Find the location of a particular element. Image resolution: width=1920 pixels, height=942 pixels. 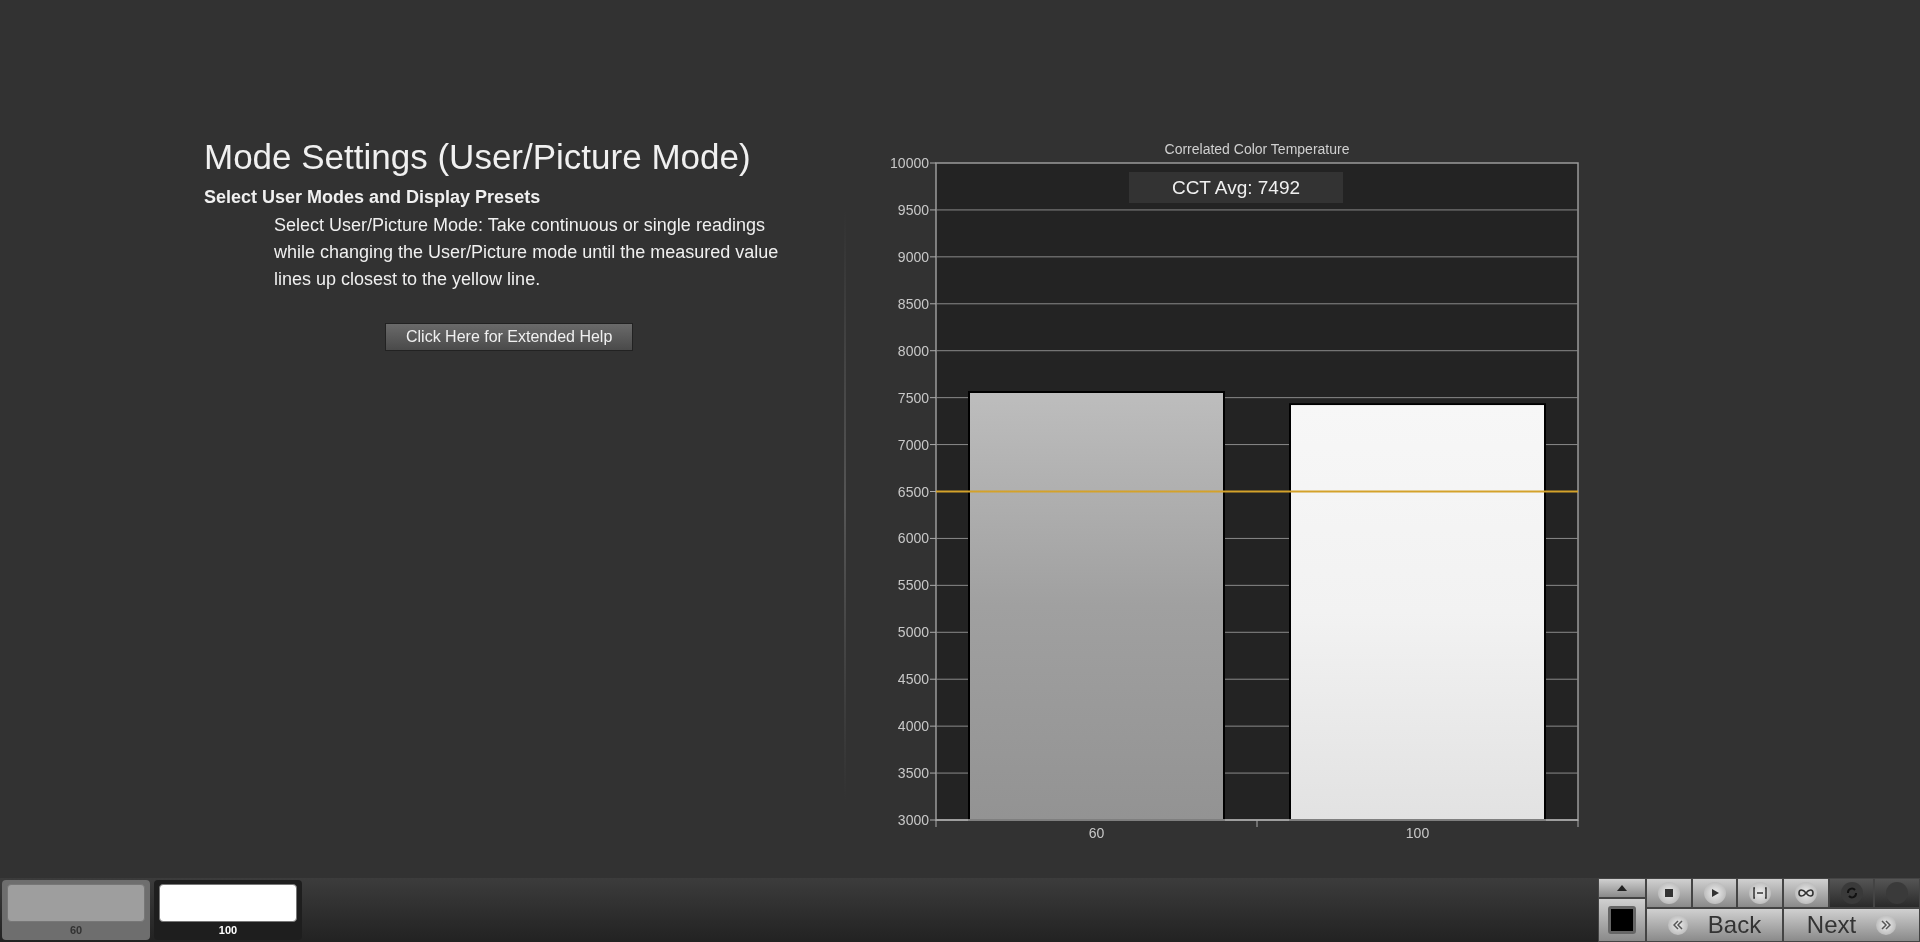

instructions-text: Select User/Picture Mode: Take continuous or single readings while changing the User/Picture mode until the measured value lines up closest to the yellow line. is located at coordinates (527, 252).